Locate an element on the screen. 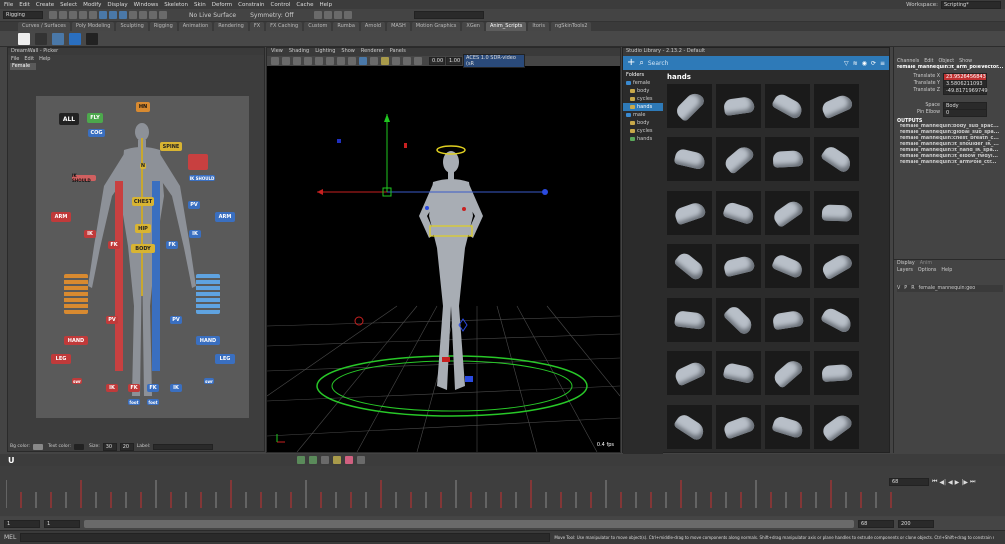  lights-icon is located at coordinates (385, 61).